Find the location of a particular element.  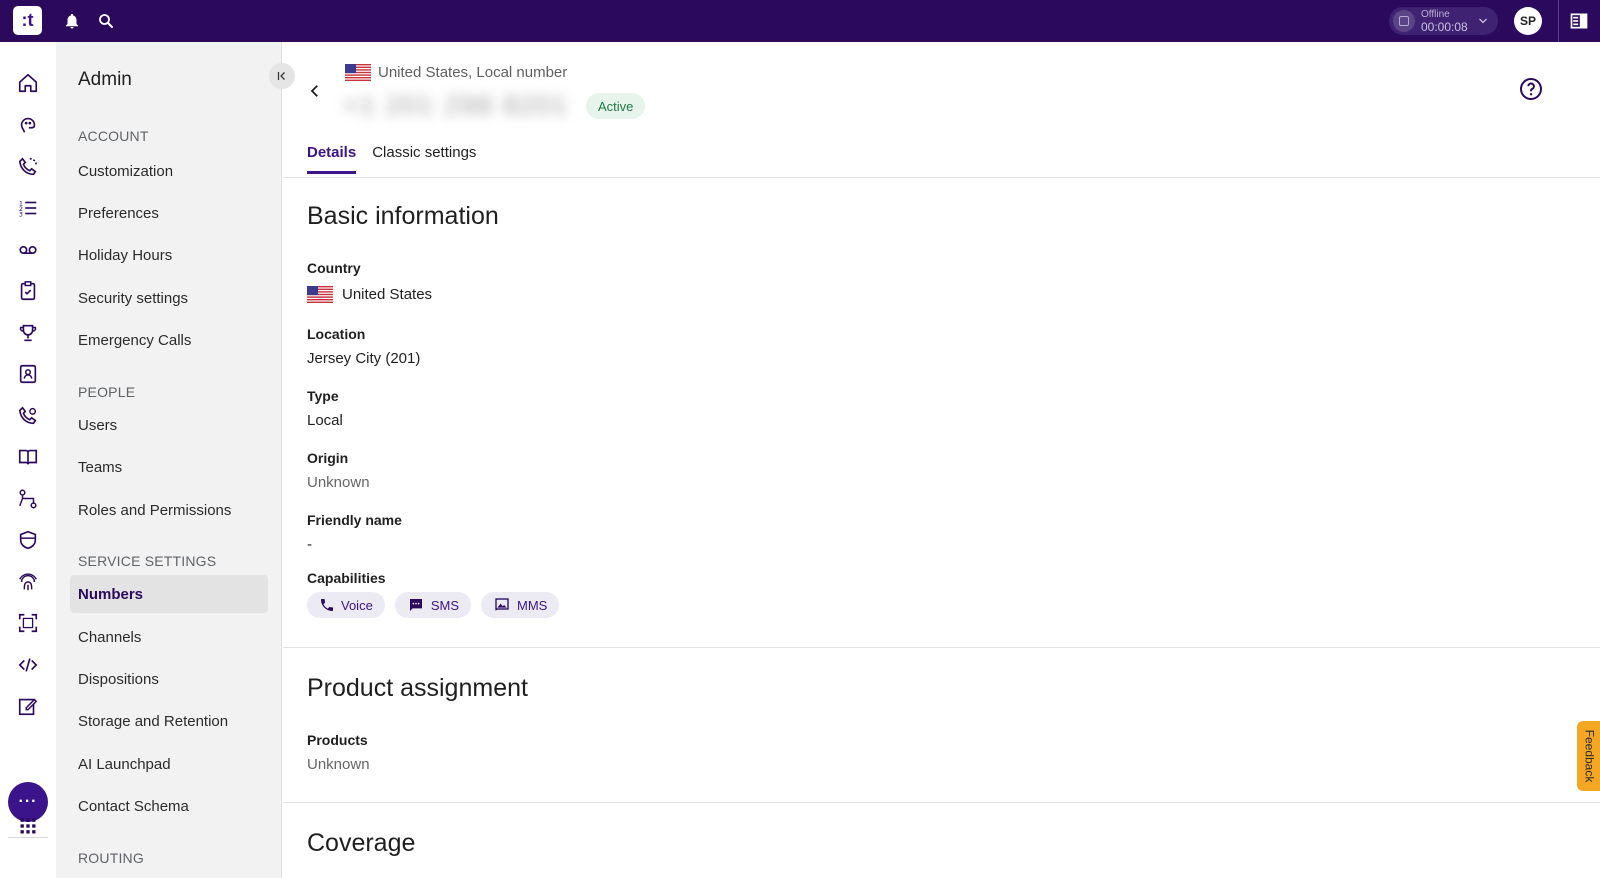

sidebar-item-numbers: Numbers is located at coordinates (169, 594).